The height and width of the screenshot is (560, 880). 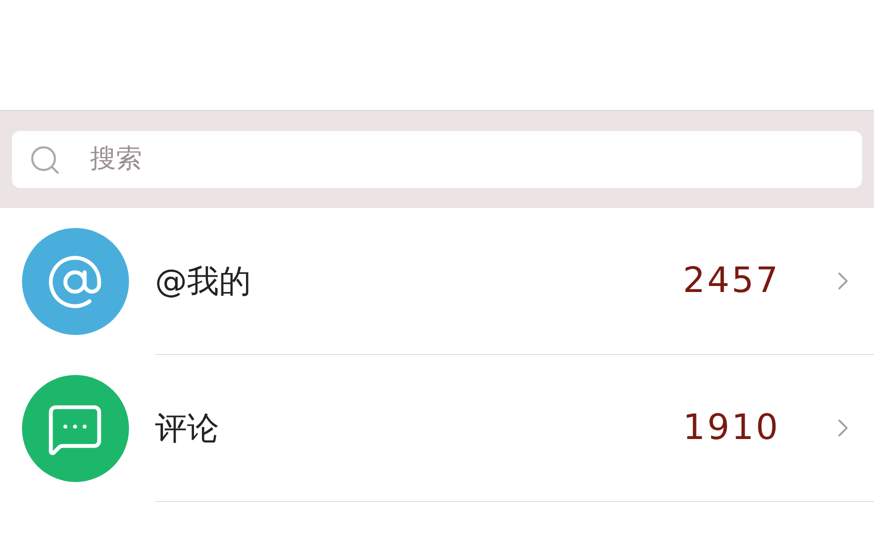 What do you see at coordinates (731, 281) in the screenshot?
I see `item-count: 2457` at bounding box center [731, 281].